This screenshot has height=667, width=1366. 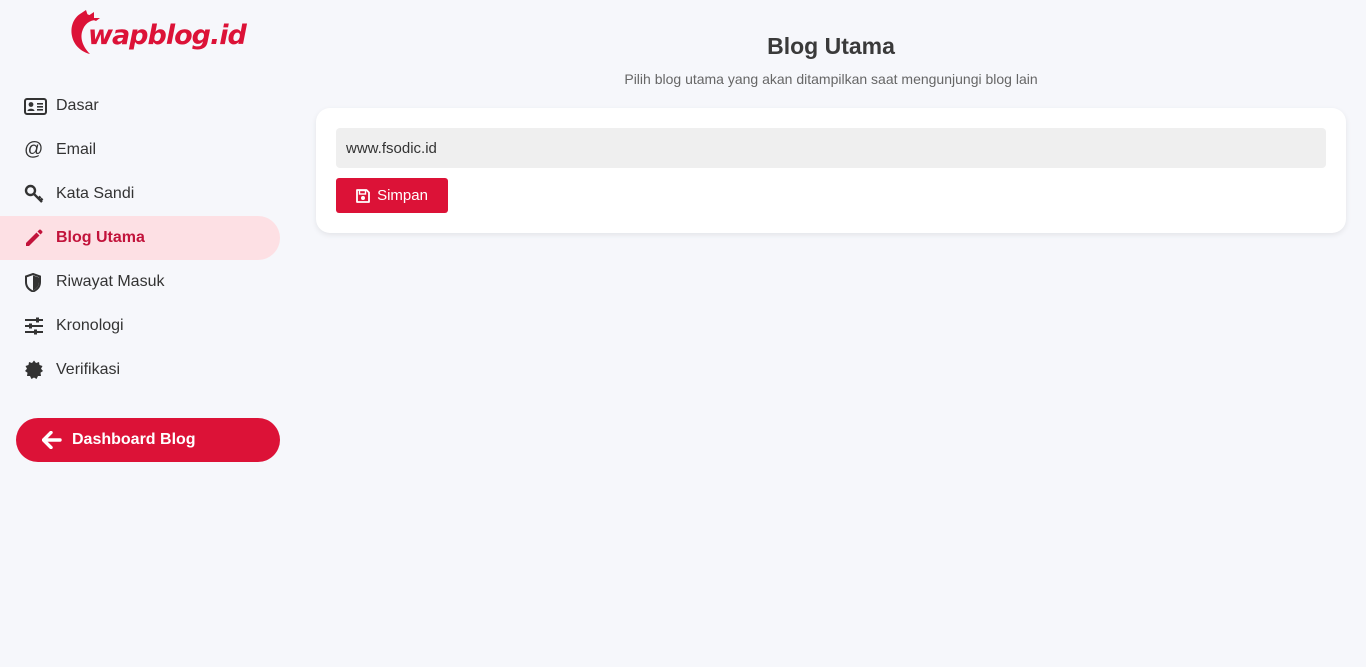 I want to click on sidebar-item-blog-utama: Blog Utama, so click(x=140, y=238).